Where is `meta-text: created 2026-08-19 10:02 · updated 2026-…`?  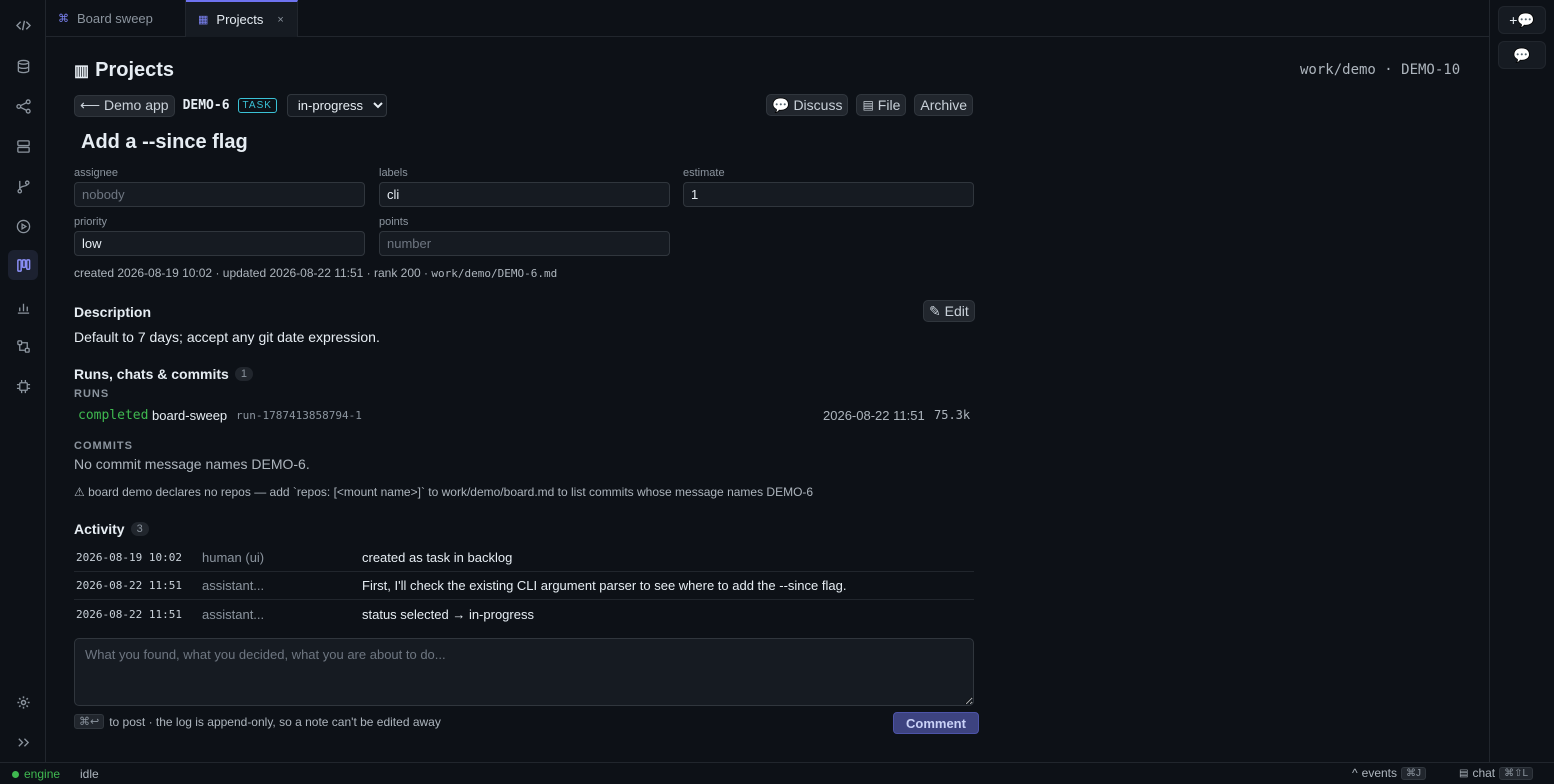 meta-text: created 2026-08-19 10:02 · updated 2026-… is located at coordinates (253, 273).